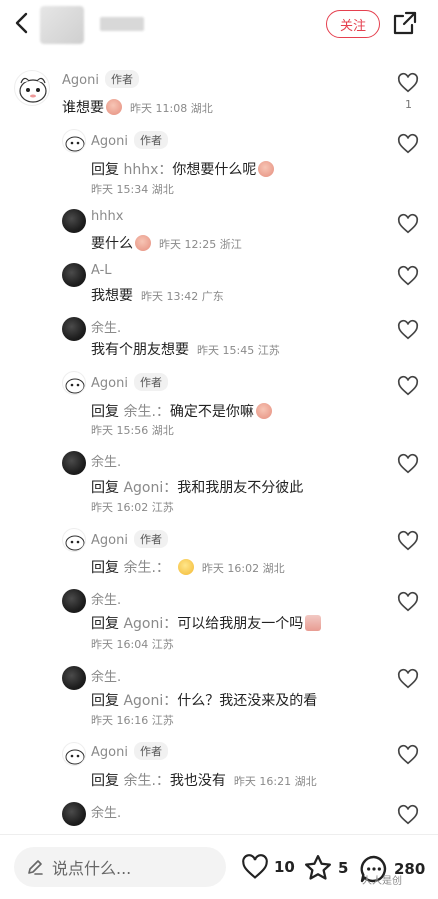 The width and height of the screenshot is (438, 899). Describe the element at coordinates (197, 487) in the screenshot. I see `comment-text: 回复 Agoni：我和我朋友不分彼此` at that location.